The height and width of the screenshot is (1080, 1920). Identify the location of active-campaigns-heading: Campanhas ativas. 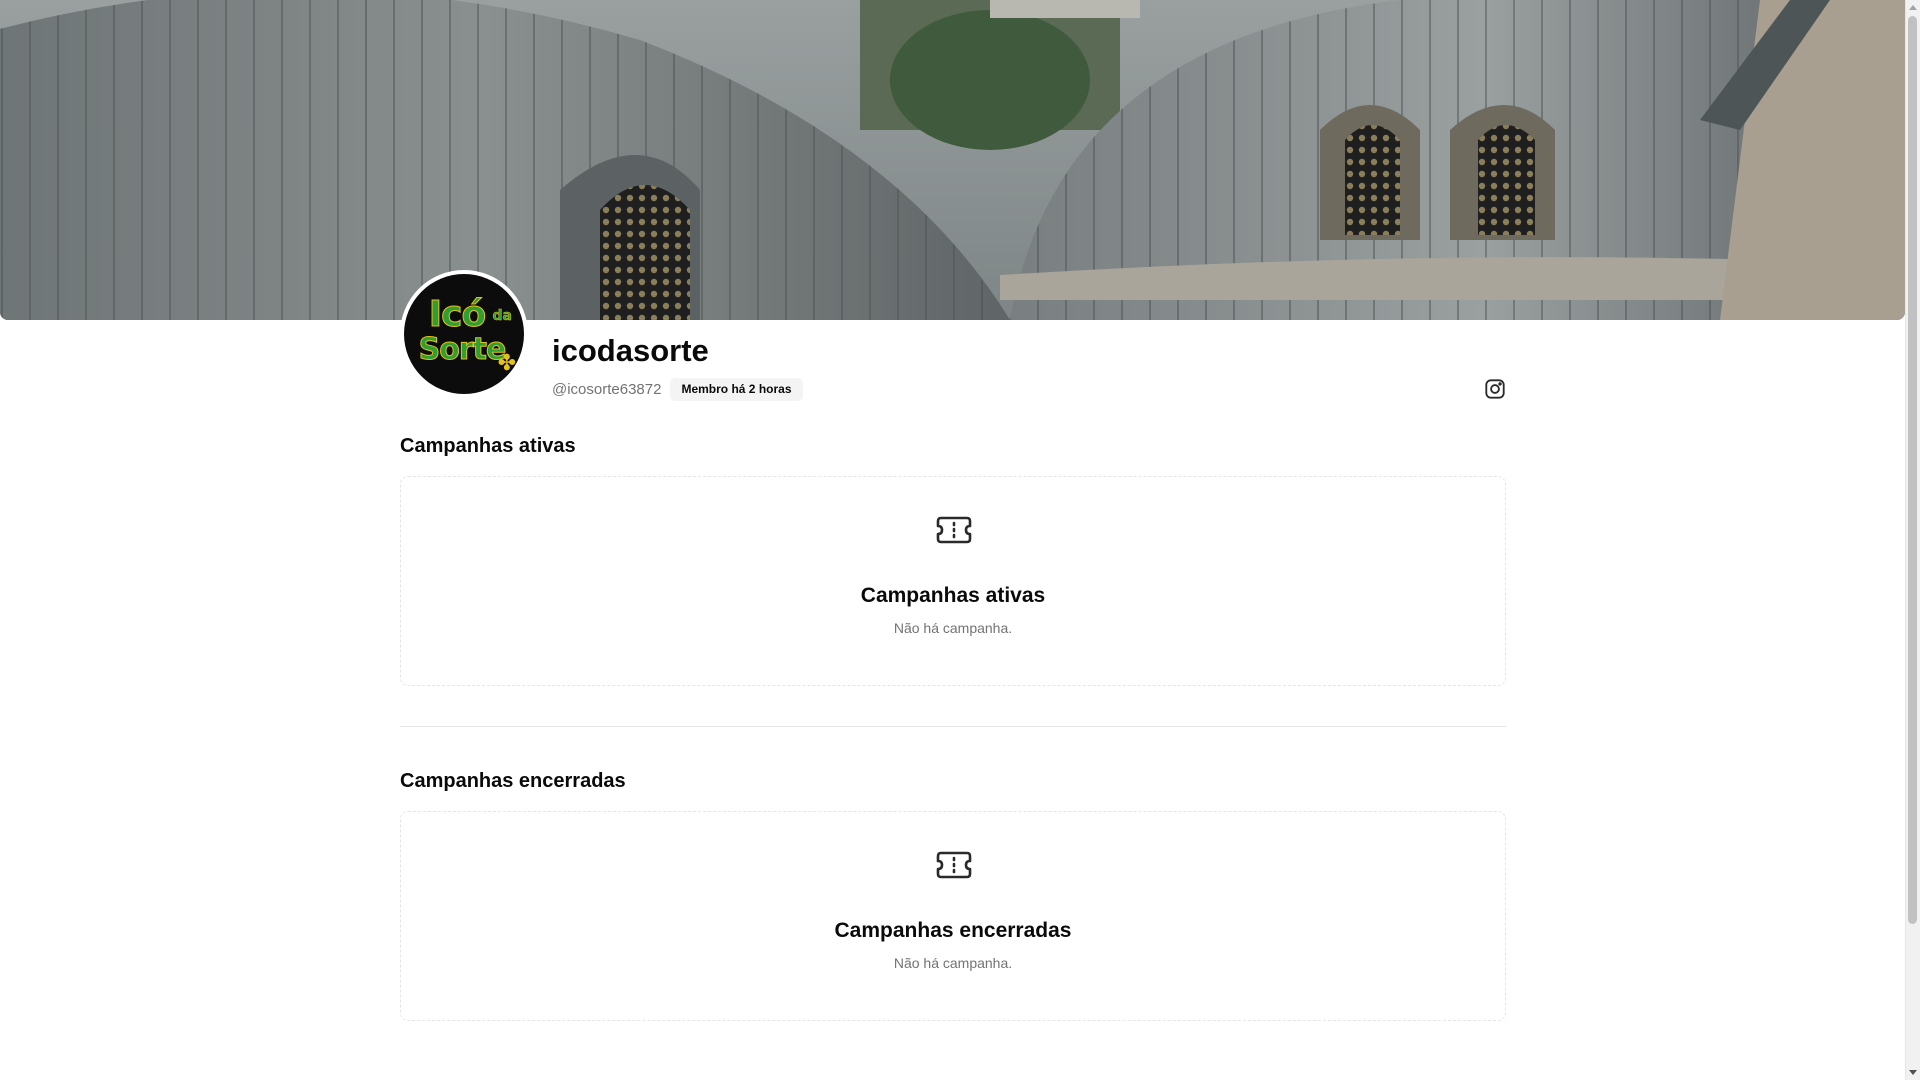
(488, 446).